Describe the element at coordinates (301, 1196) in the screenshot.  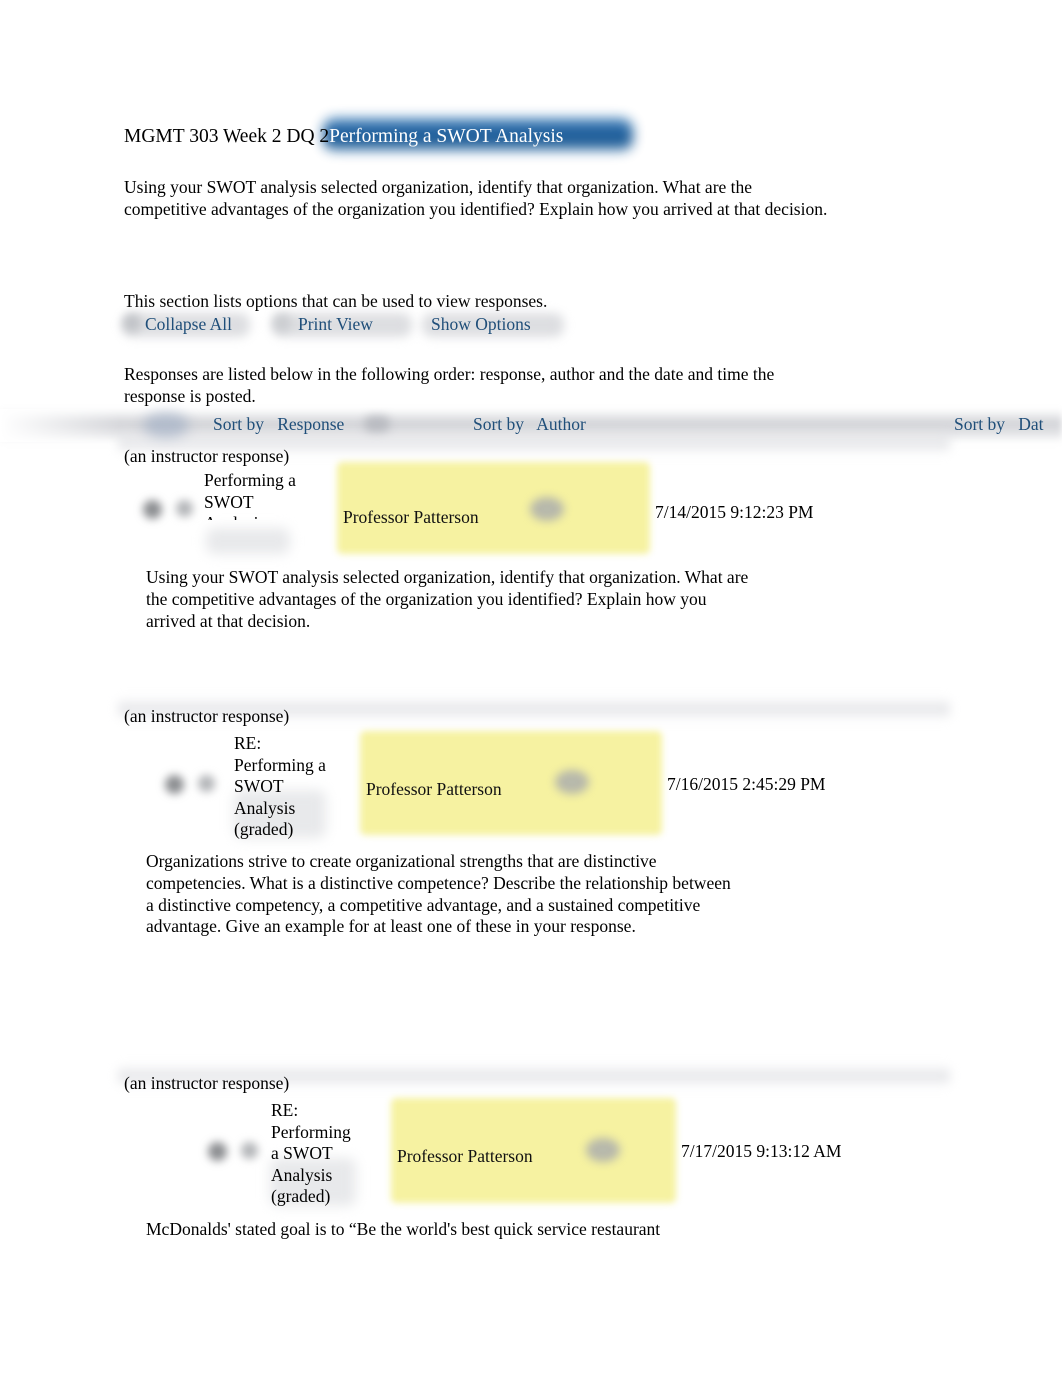
I see `response-title-3-line-5: (graded)` at that location.